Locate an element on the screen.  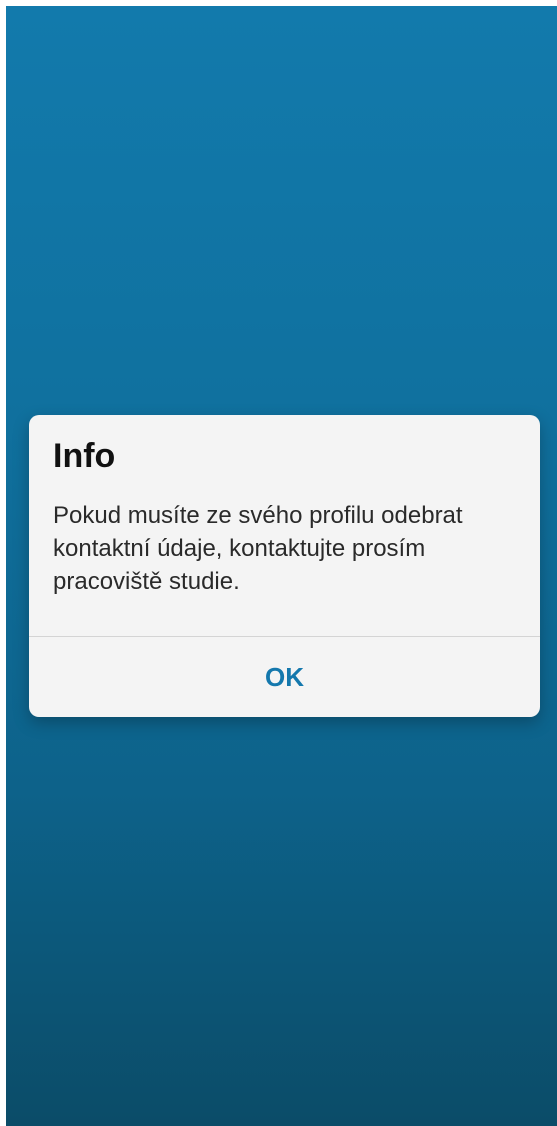
dialog-title: Info is located at coordinates (84, 456).